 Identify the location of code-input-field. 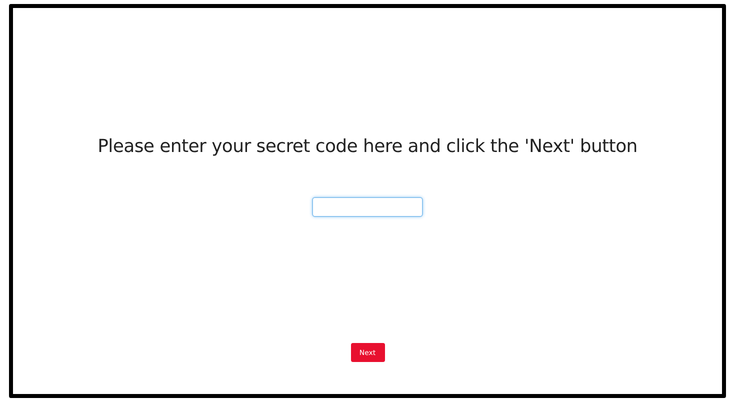
(367, 207).